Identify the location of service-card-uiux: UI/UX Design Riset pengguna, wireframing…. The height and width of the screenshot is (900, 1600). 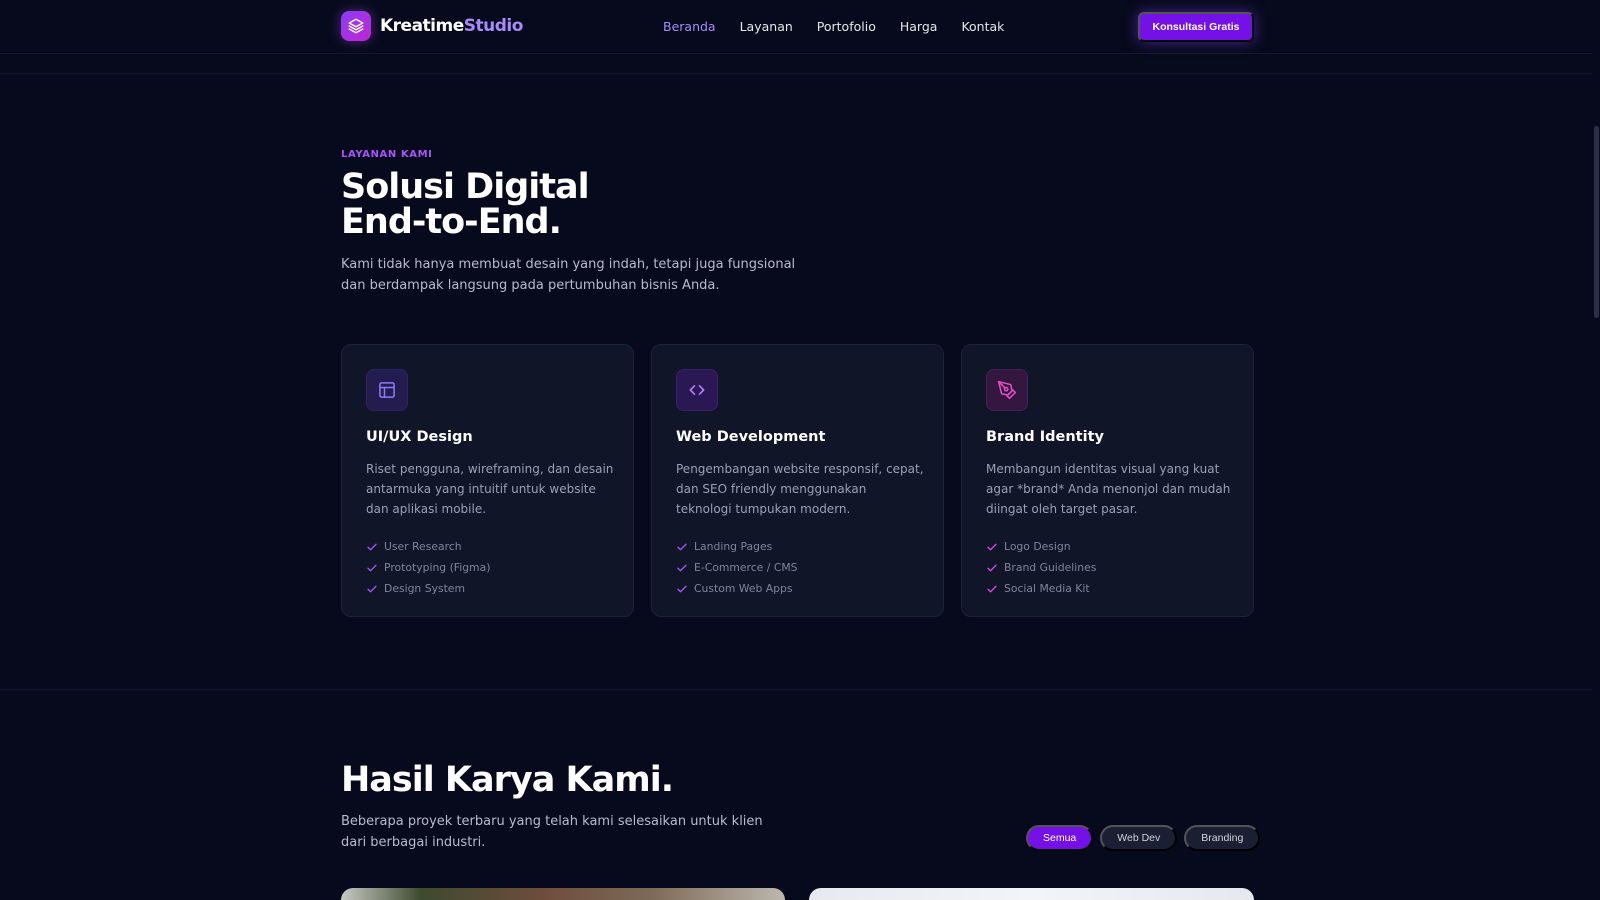
(487, 480).